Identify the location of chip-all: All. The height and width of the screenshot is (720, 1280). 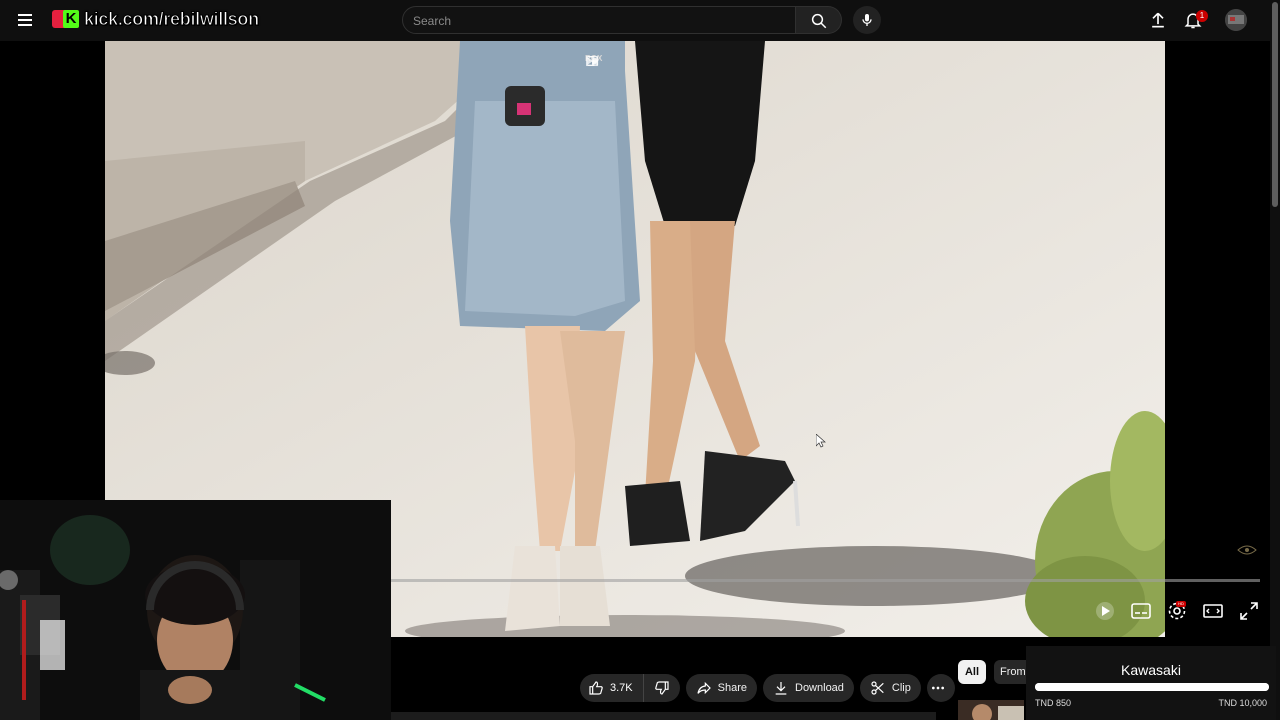
(972, 672).